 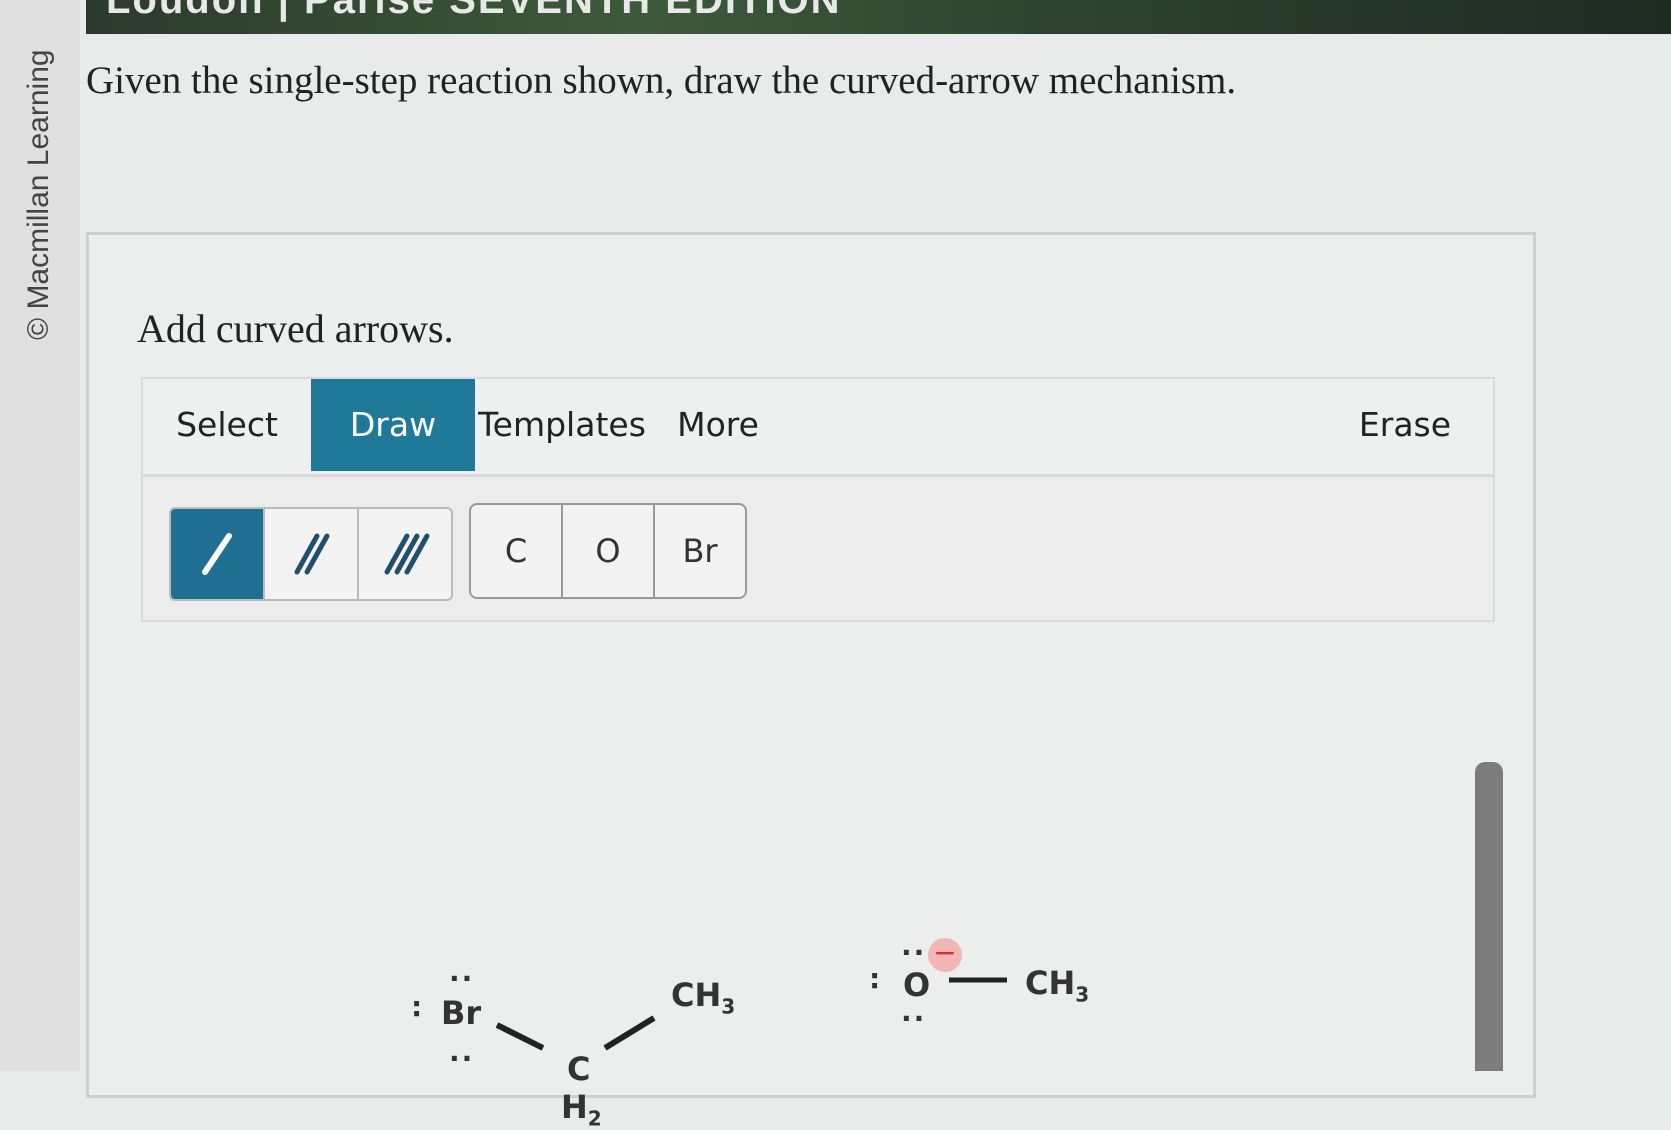 What do you see at coordinates (562, 425) in the screenshot?
I see `tab-templates: Templates` at bounding box center [562, 425].